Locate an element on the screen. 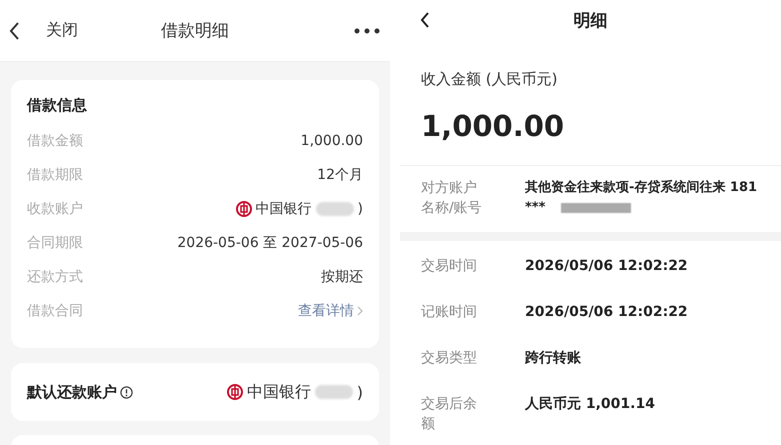 This screenshot has width=781, height=445. field-label: 对方账户名称/账号 is located at coordinates (452, 198).